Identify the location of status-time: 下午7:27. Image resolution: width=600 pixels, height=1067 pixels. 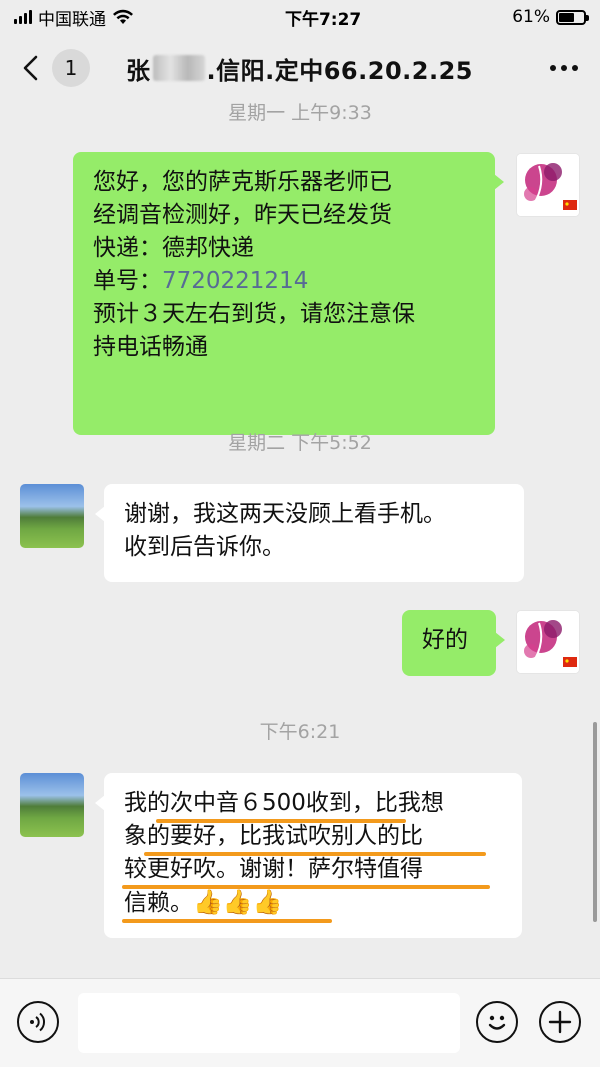
(323, 19).